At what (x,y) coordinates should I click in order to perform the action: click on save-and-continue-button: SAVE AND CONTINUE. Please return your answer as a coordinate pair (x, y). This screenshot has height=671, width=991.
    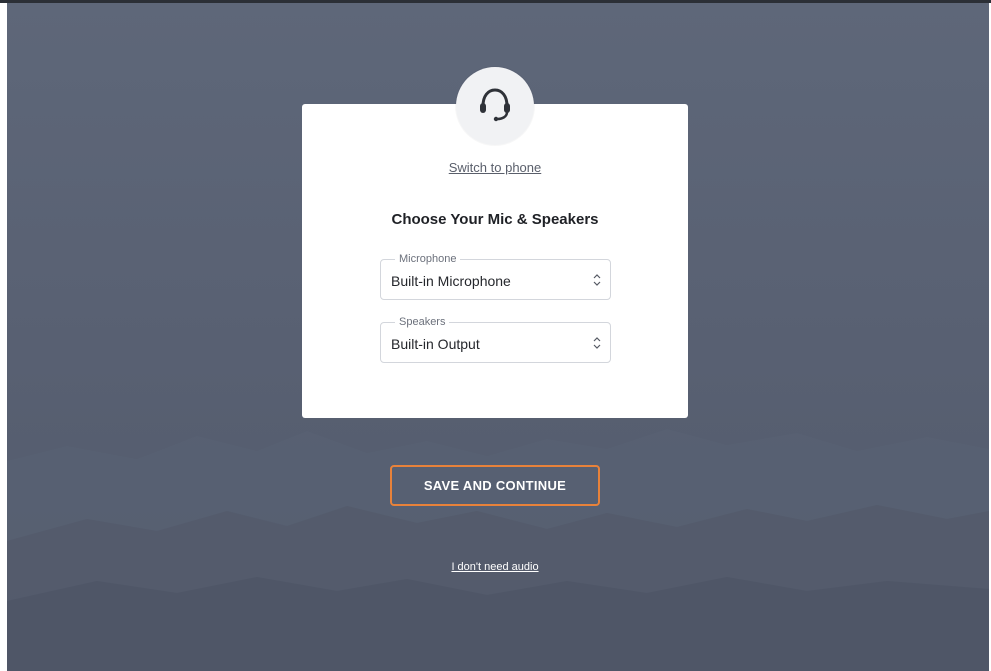
    Looking at the image, I should click on (495, 485).